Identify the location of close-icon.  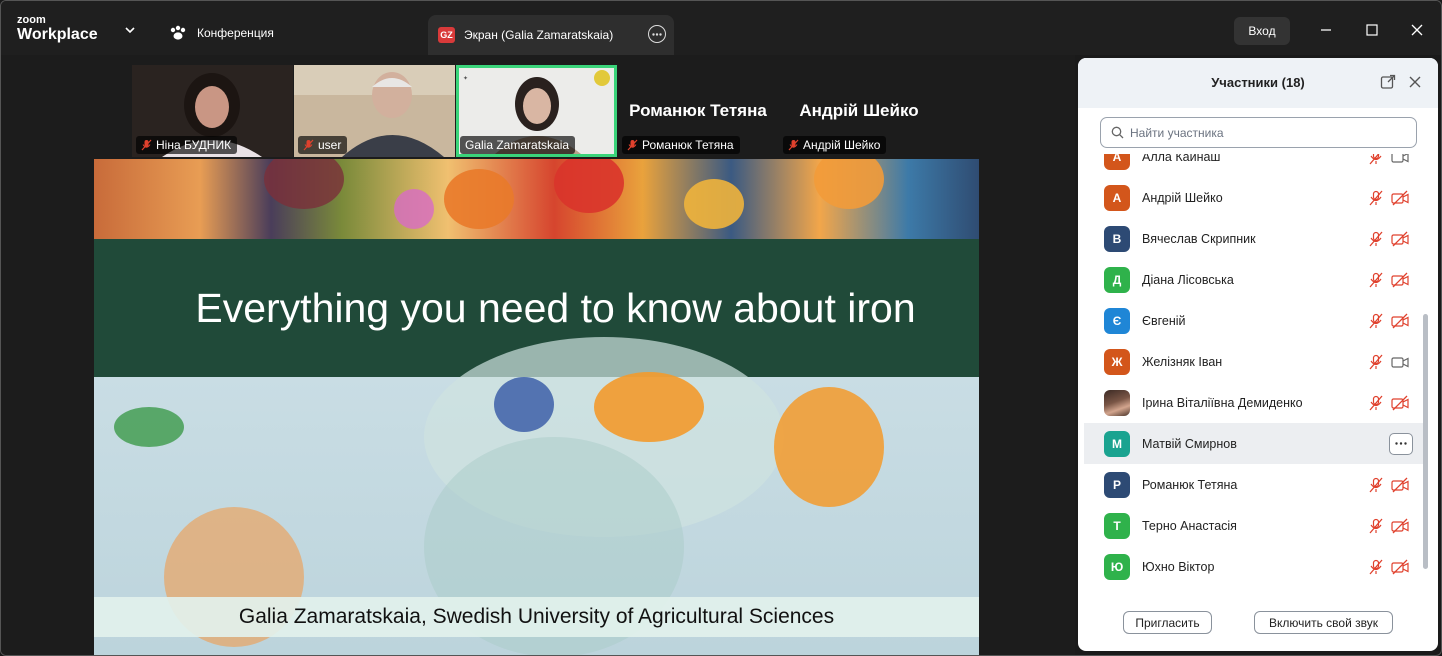
(1415, 82).